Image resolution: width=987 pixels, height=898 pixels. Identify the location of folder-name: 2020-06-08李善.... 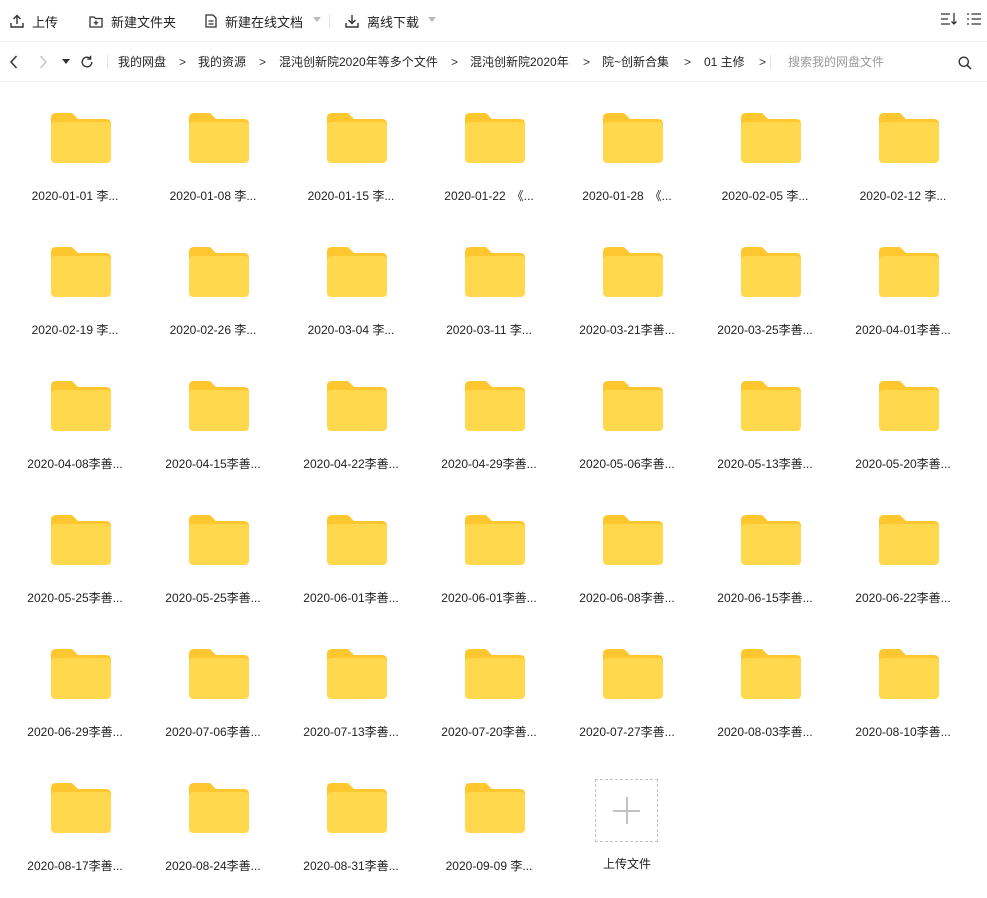
(627, 598).